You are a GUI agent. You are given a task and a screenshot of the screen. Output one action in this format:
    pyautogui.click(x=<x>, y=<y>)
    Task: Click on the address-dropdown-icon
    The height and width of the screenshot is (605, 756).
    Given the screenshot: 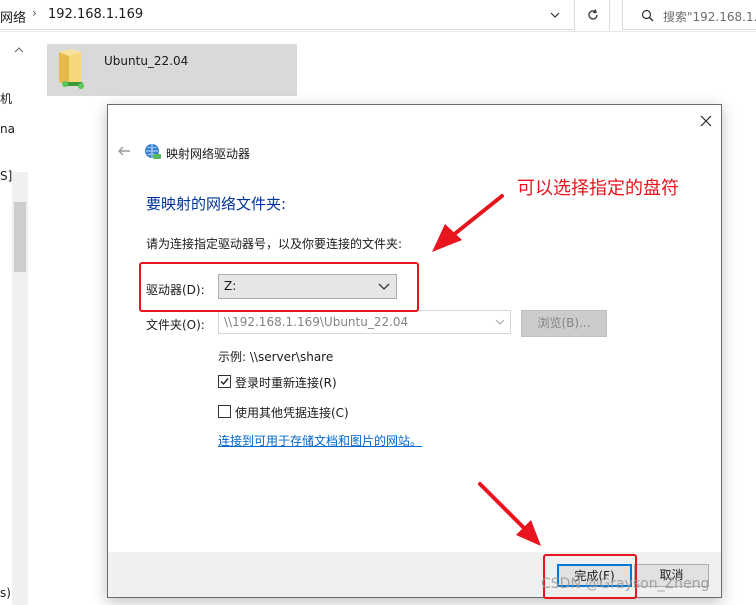 What is the action you would take?
    pyautogui.click(x=555, y=15)
    